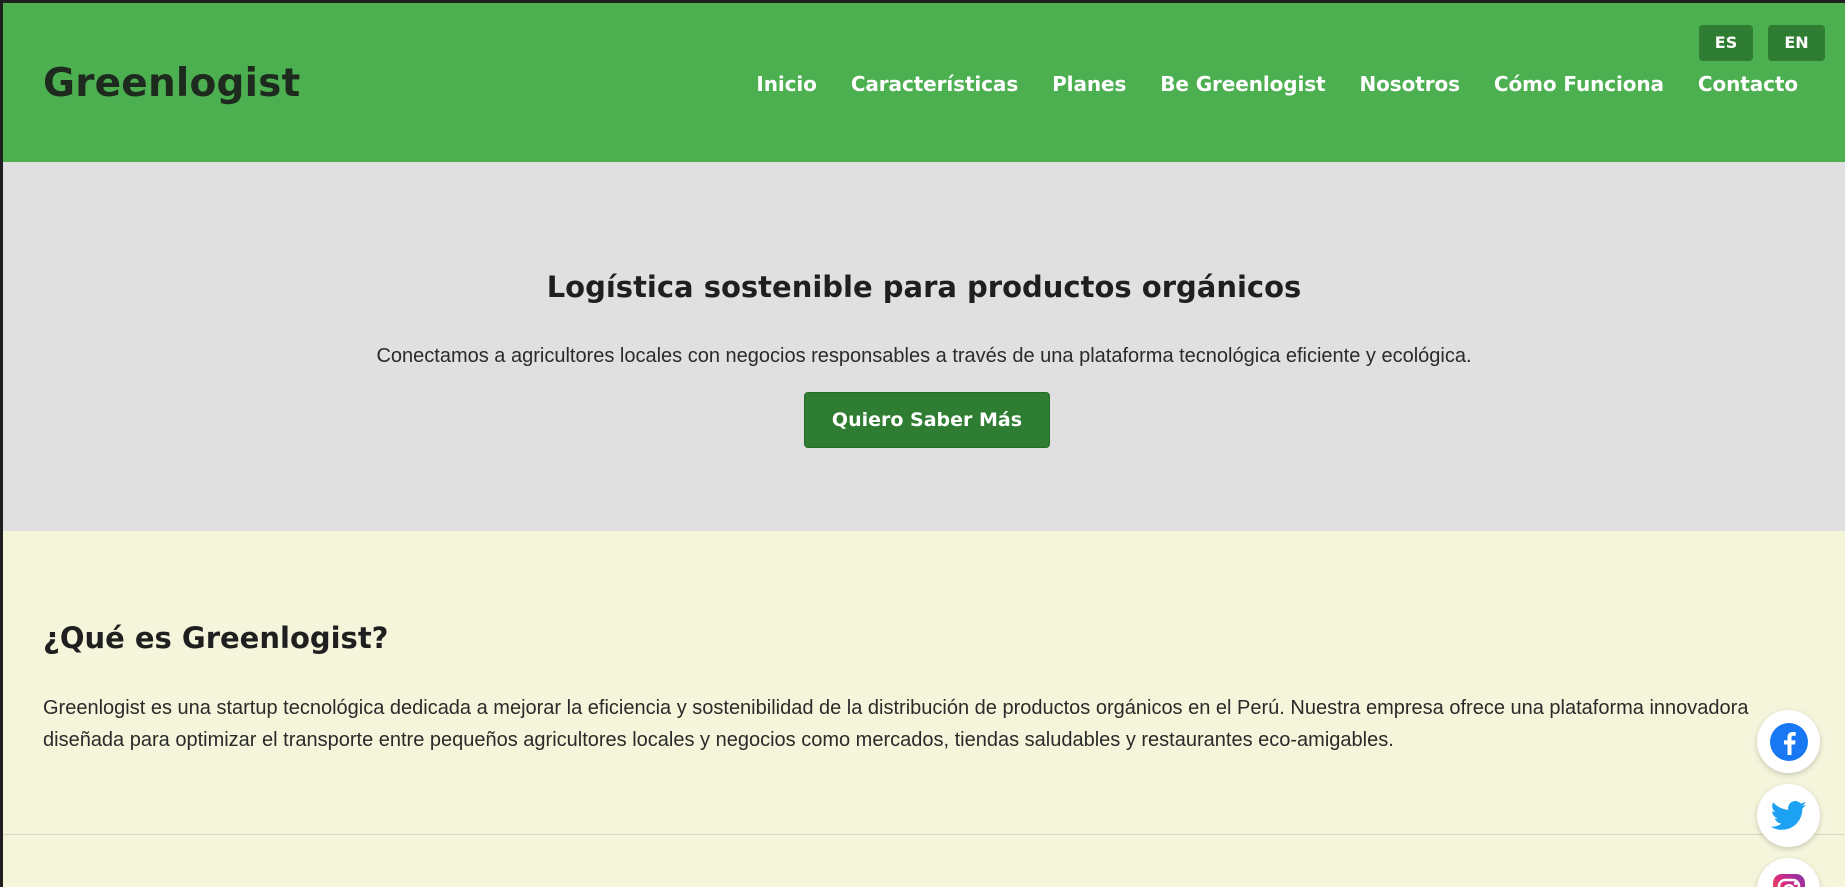  I want to click on brand-logo: Greenlogist, so click(171, 83).